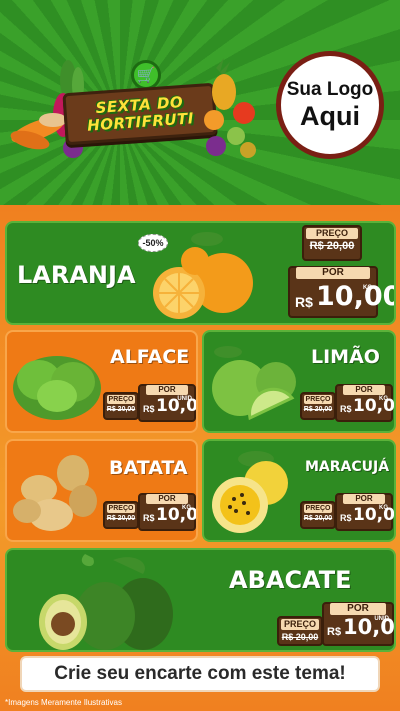 The height and width of the screenshot is (711, 400). I want to click on product-card-limao: LIMÃO PREÇO R$ 20,00 POR R$ 10,00 KG, so click(299, 381).